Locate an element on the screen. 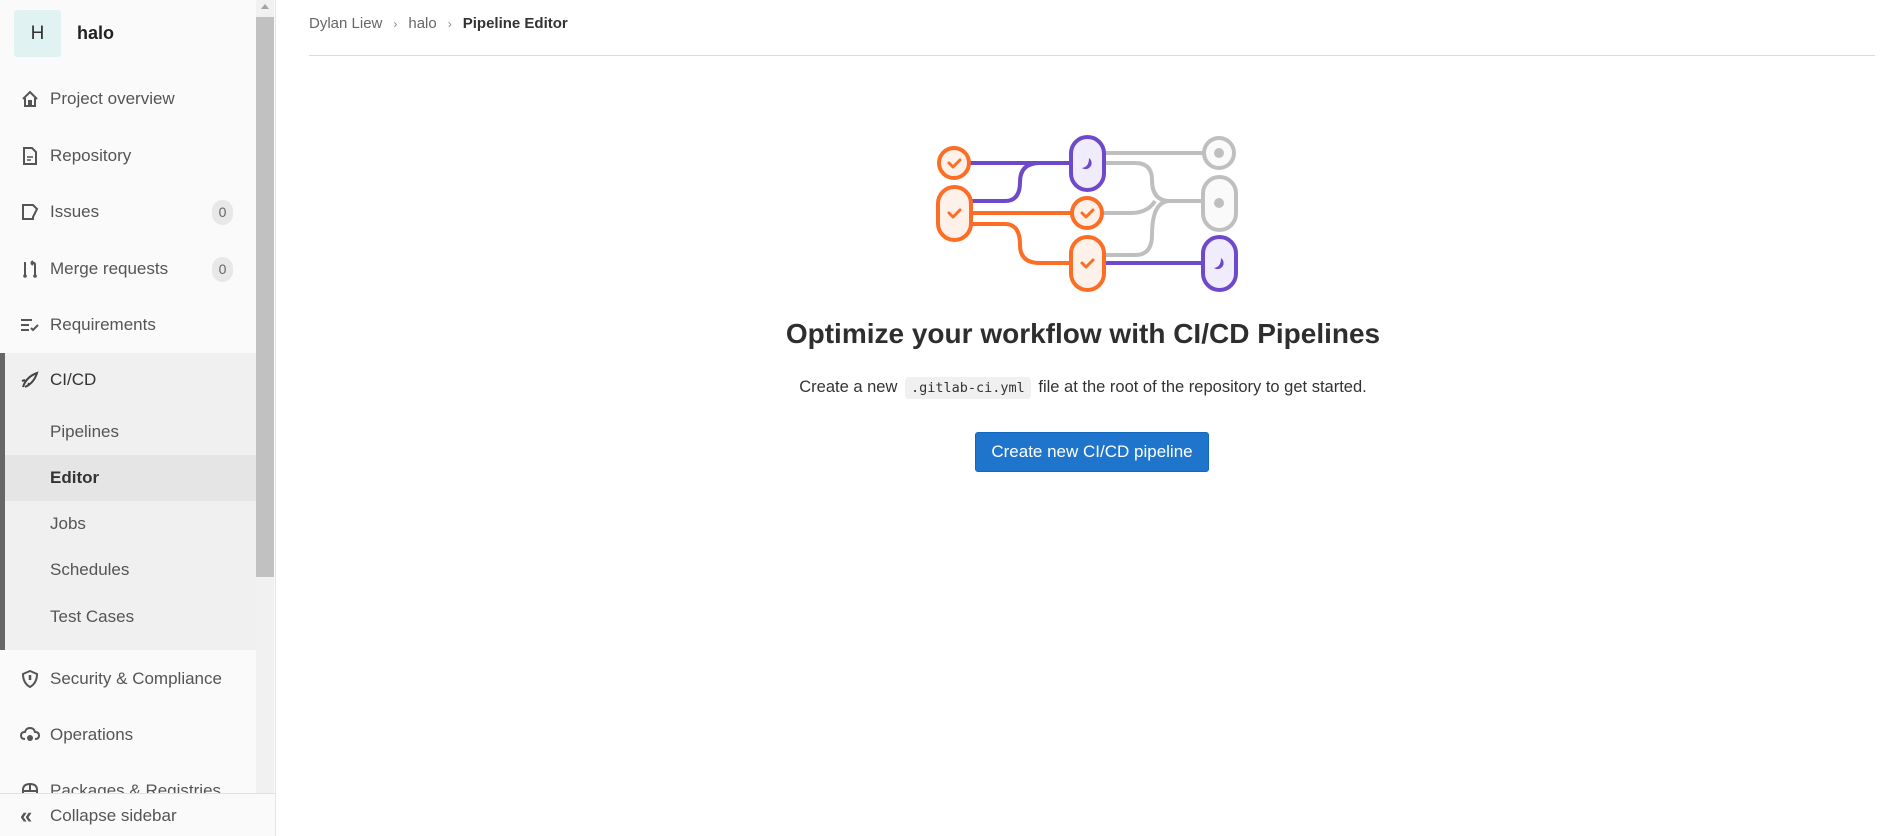  requirements-icon is located at coordinates (30, 325).